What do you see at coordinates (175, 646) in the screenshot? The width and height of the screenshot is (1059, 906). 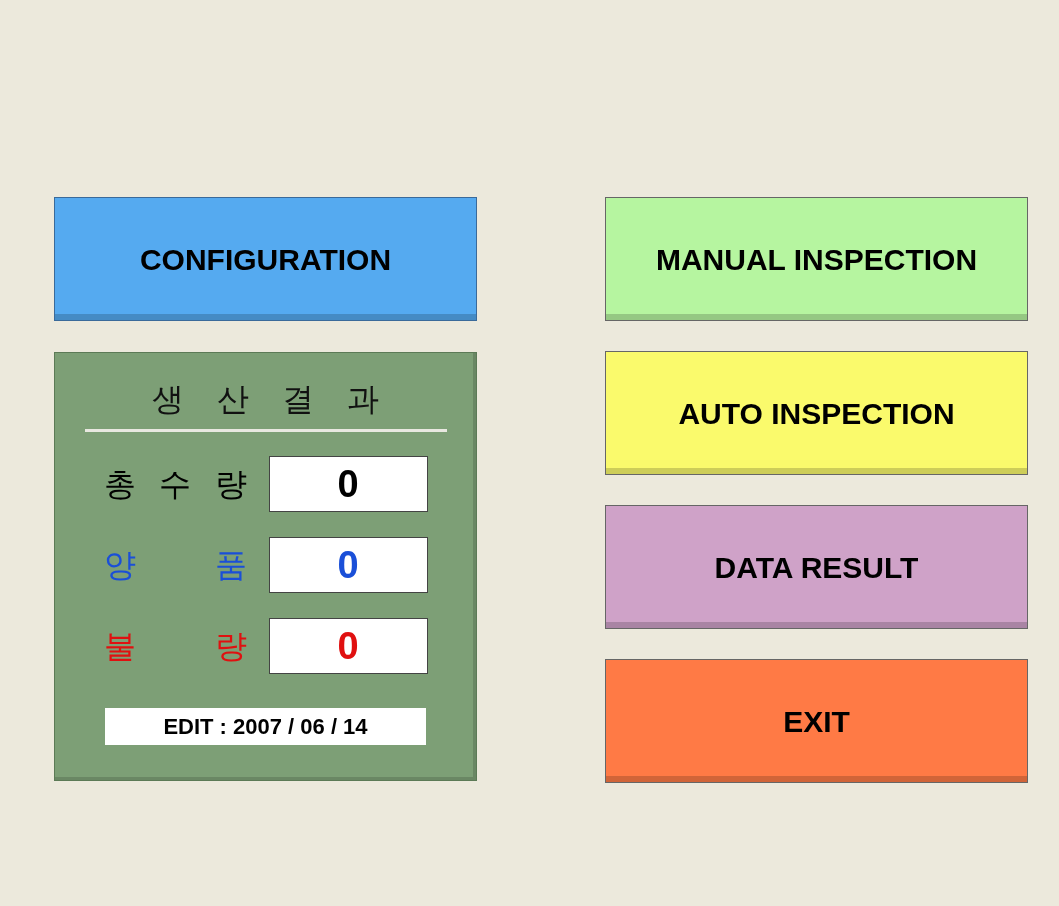 I see `counter-label: 불 량` at bounding box center [175, 646].